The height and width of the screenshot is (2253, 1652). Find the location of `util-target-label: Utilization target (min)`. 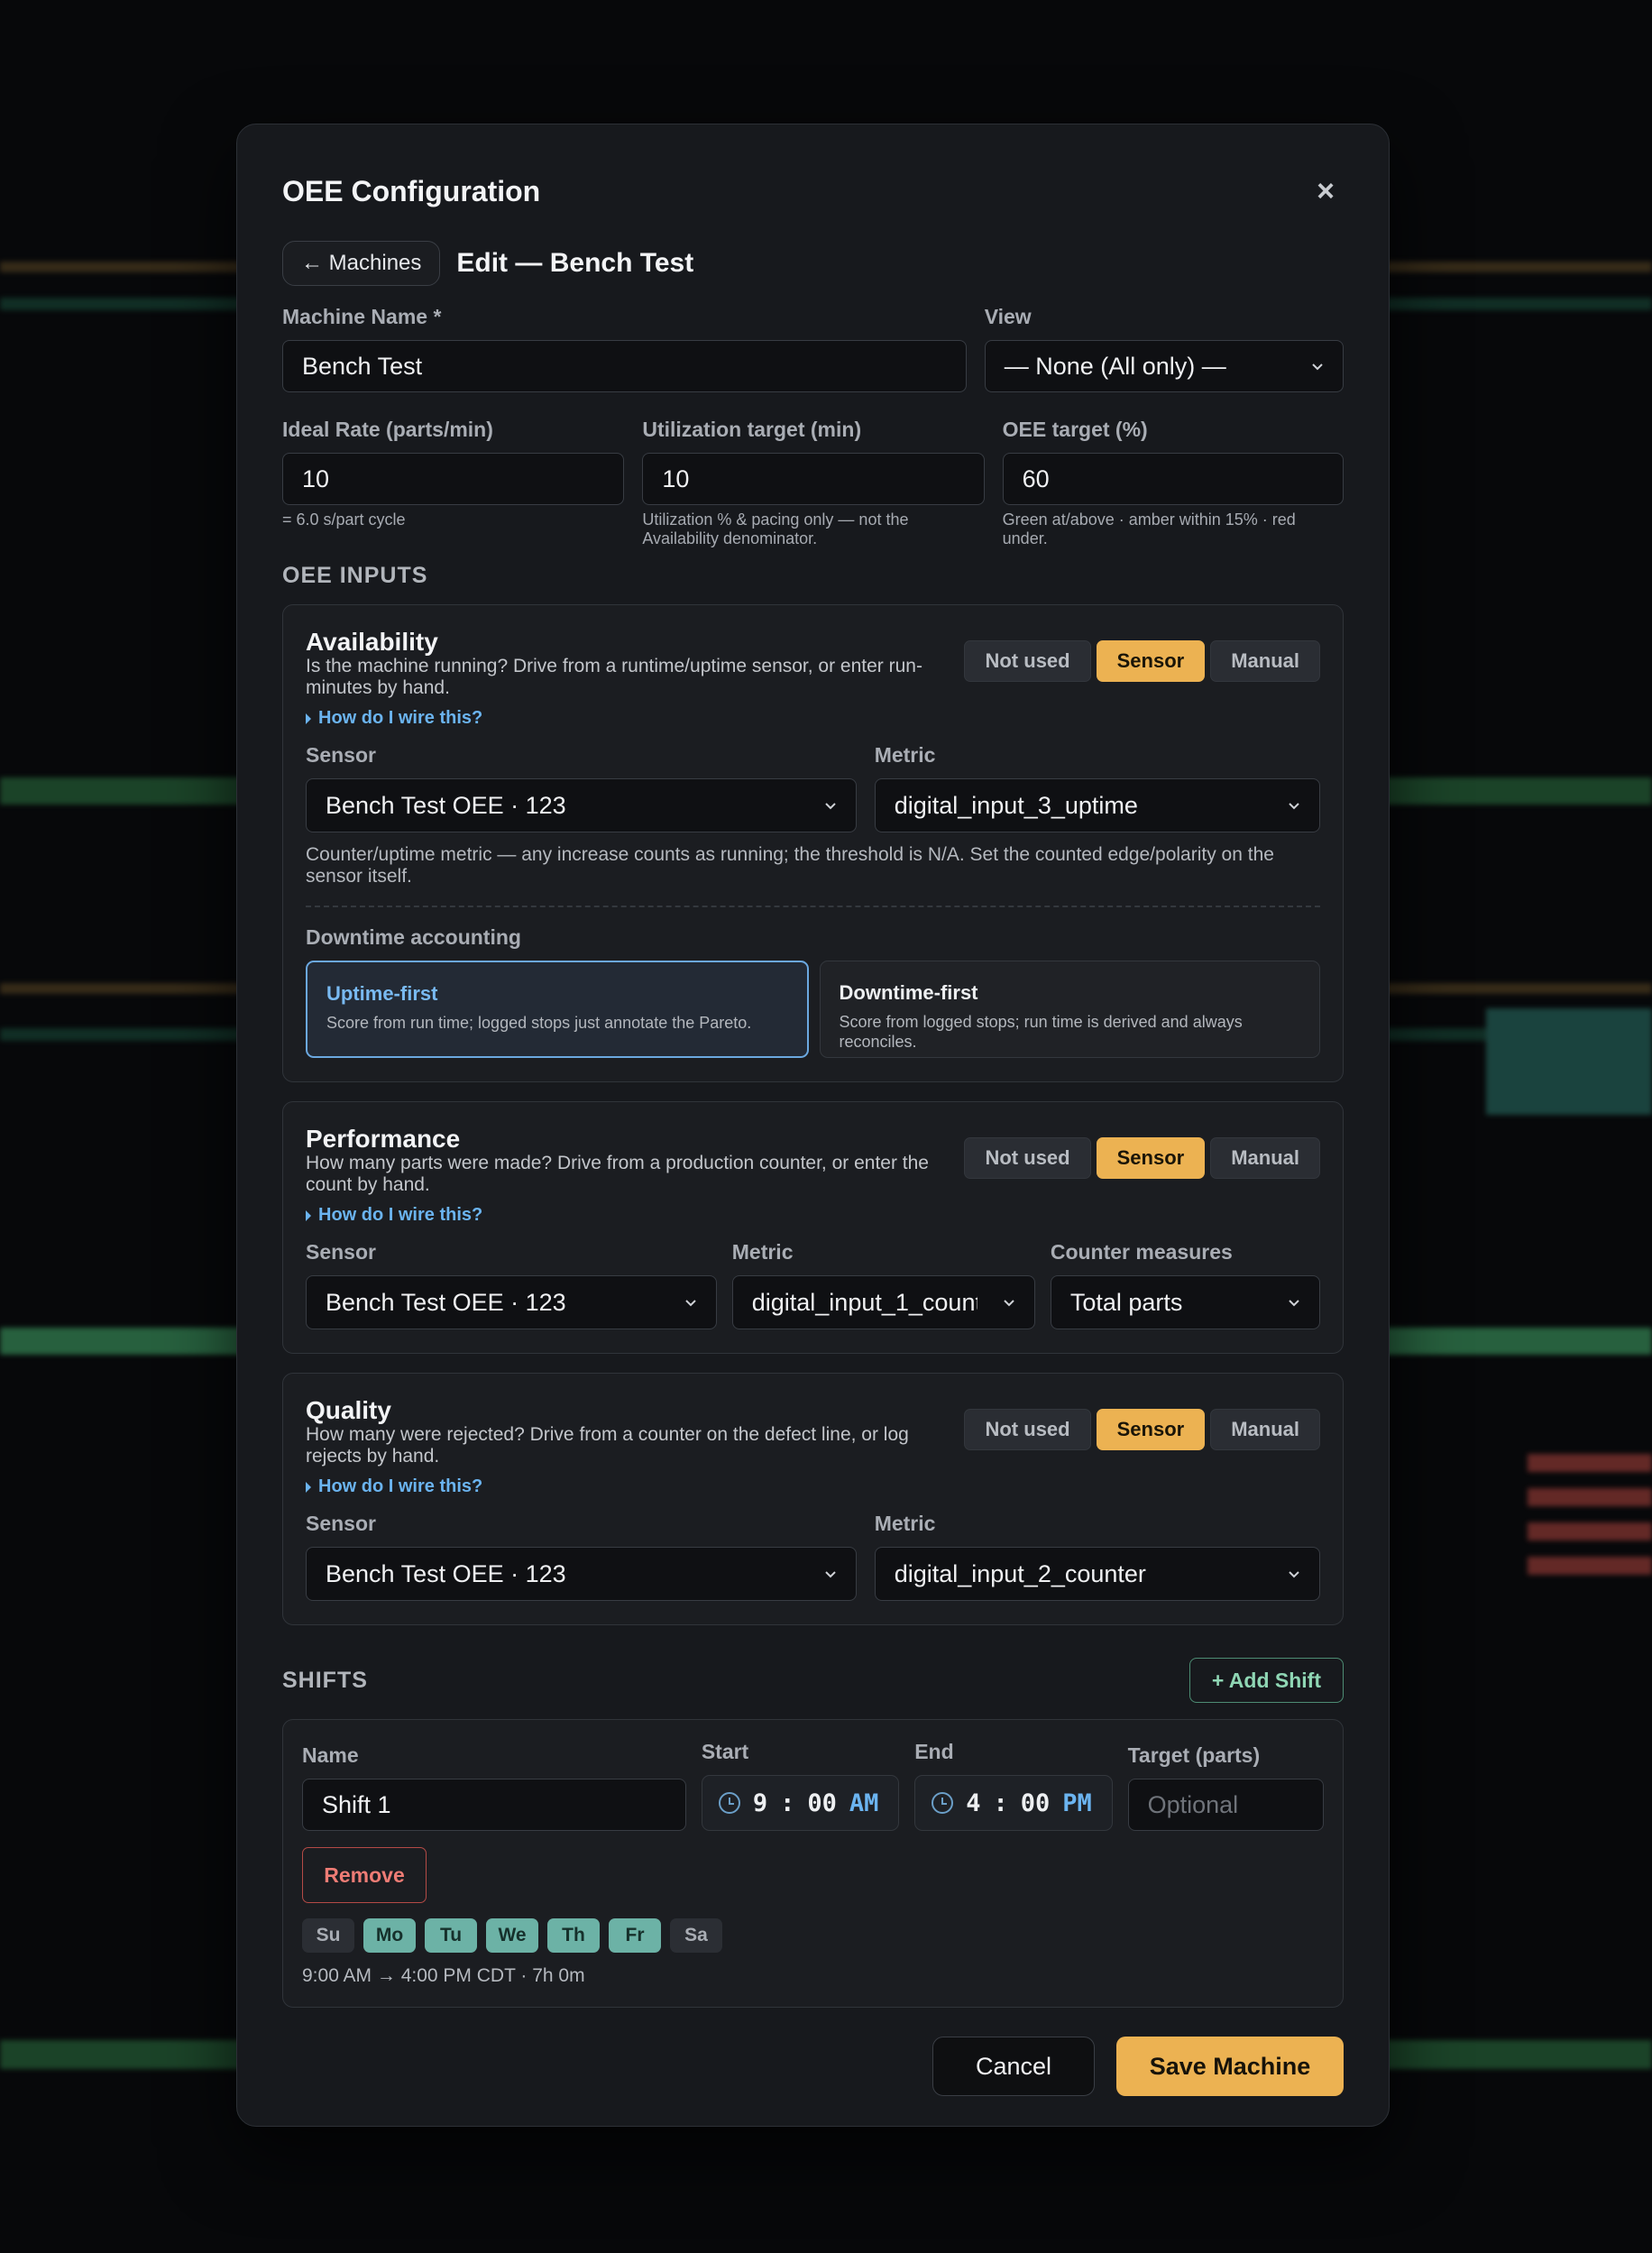

util-target-label: Utilization target (min) is located at coordinates (752, 430).